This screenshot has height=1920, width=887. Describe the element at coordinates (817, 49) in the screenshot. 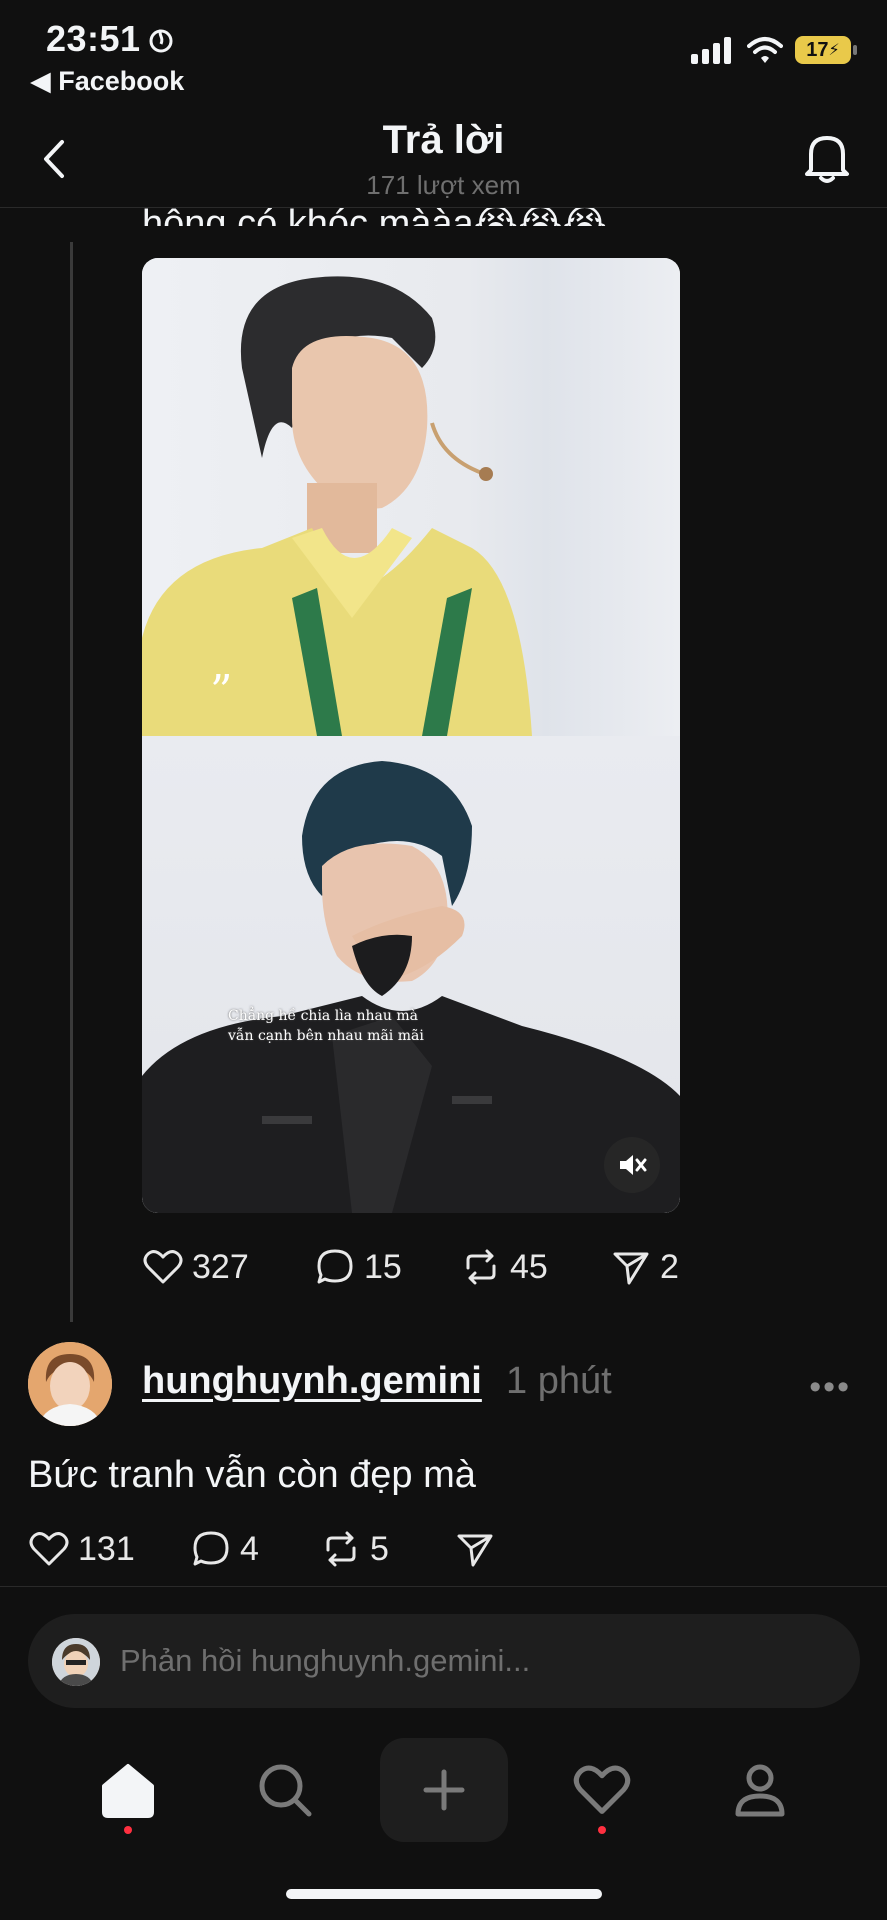

I see `battery-level: 17` at that location.